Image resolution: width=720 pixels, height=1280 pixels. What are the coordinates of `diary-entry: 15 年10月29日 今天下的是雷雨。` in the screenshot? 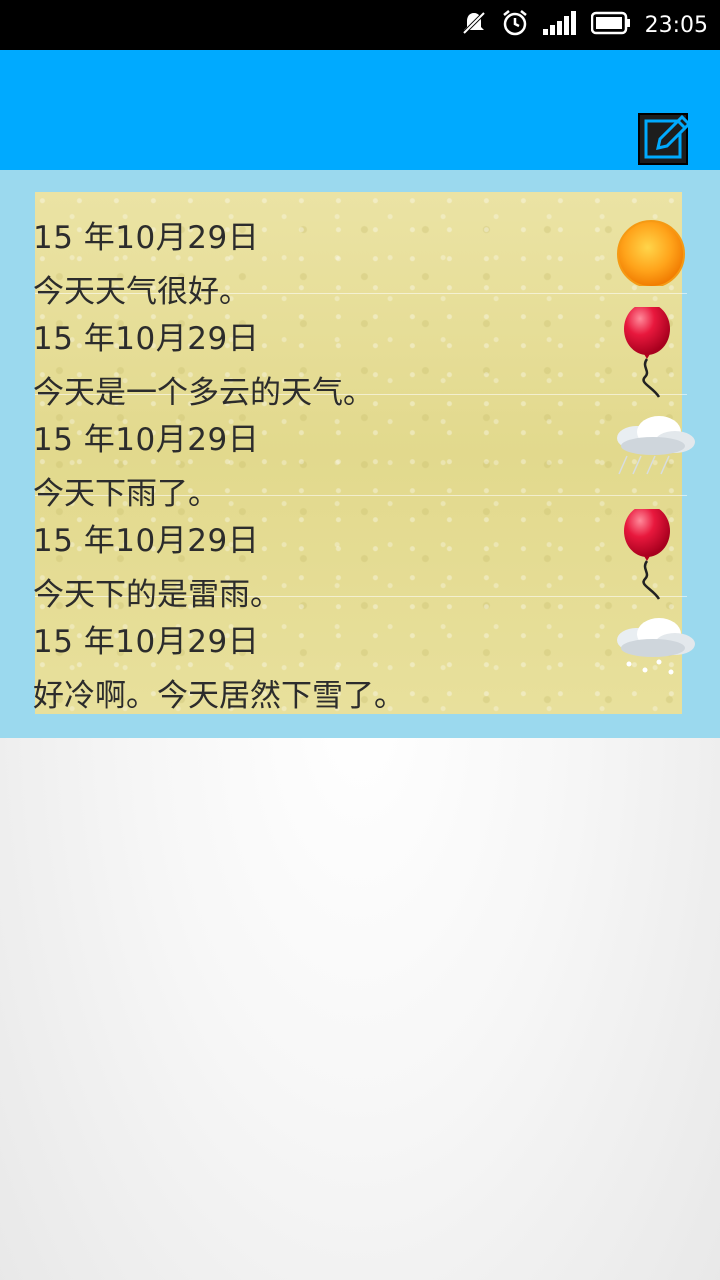 It's located at (360, 554).